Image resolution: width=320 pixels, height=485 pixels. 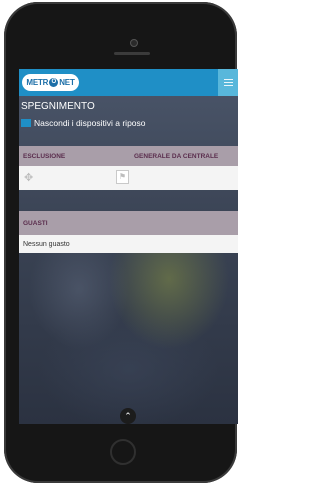 What do you see at coordinates (58, 106) in the screenshot?
I see `page-title: SPEGNIMENTO` at bounding box center [58, 106].